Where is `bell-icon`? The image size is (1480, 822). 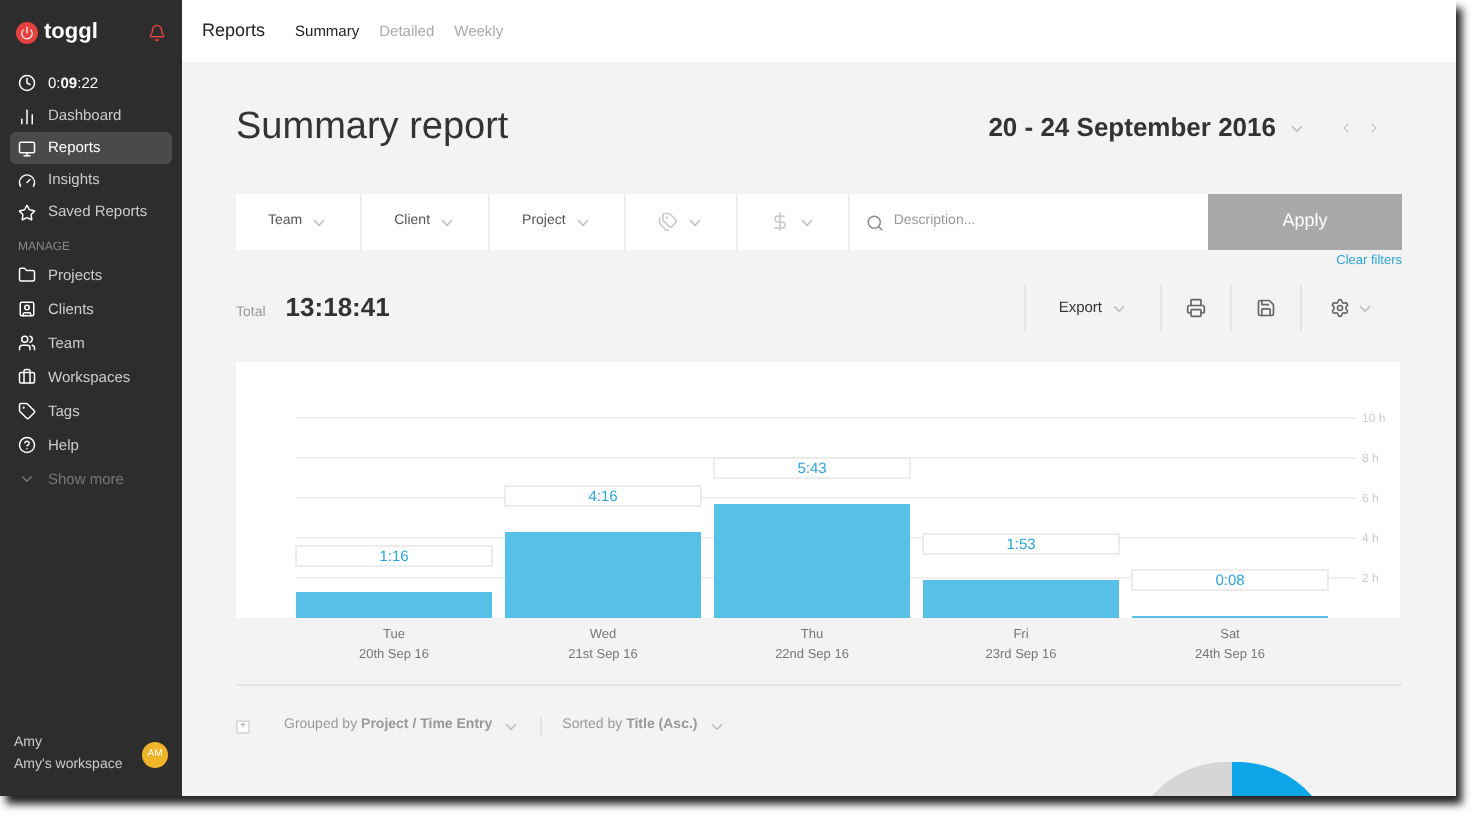 bell-icon is located at coordinates (157, 33).